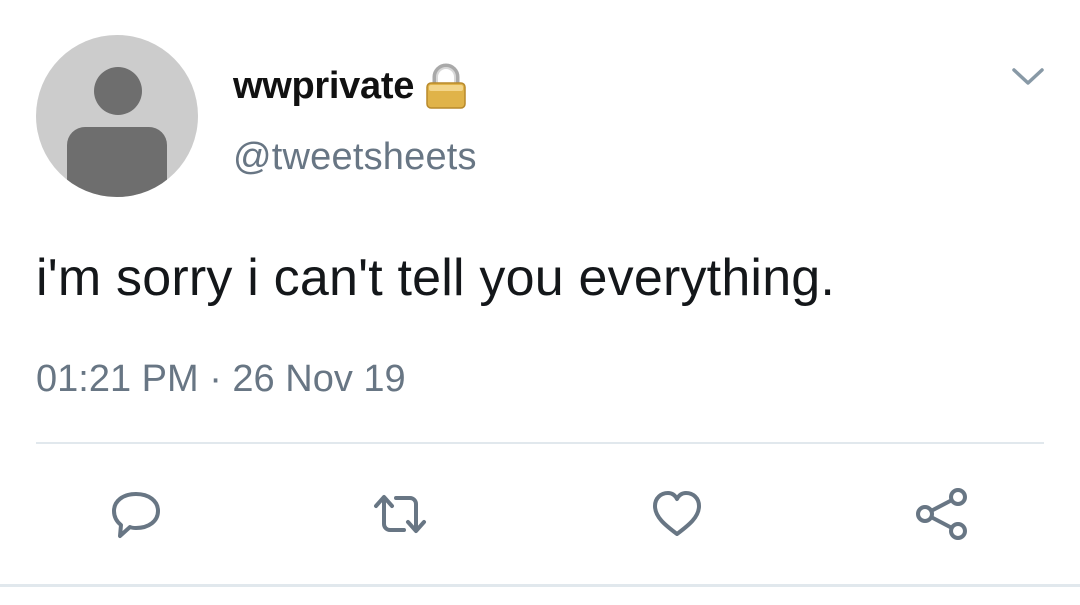 The width and height of the screenshot is (1080, 605). I want to click on share-icon, so click(941, 514).